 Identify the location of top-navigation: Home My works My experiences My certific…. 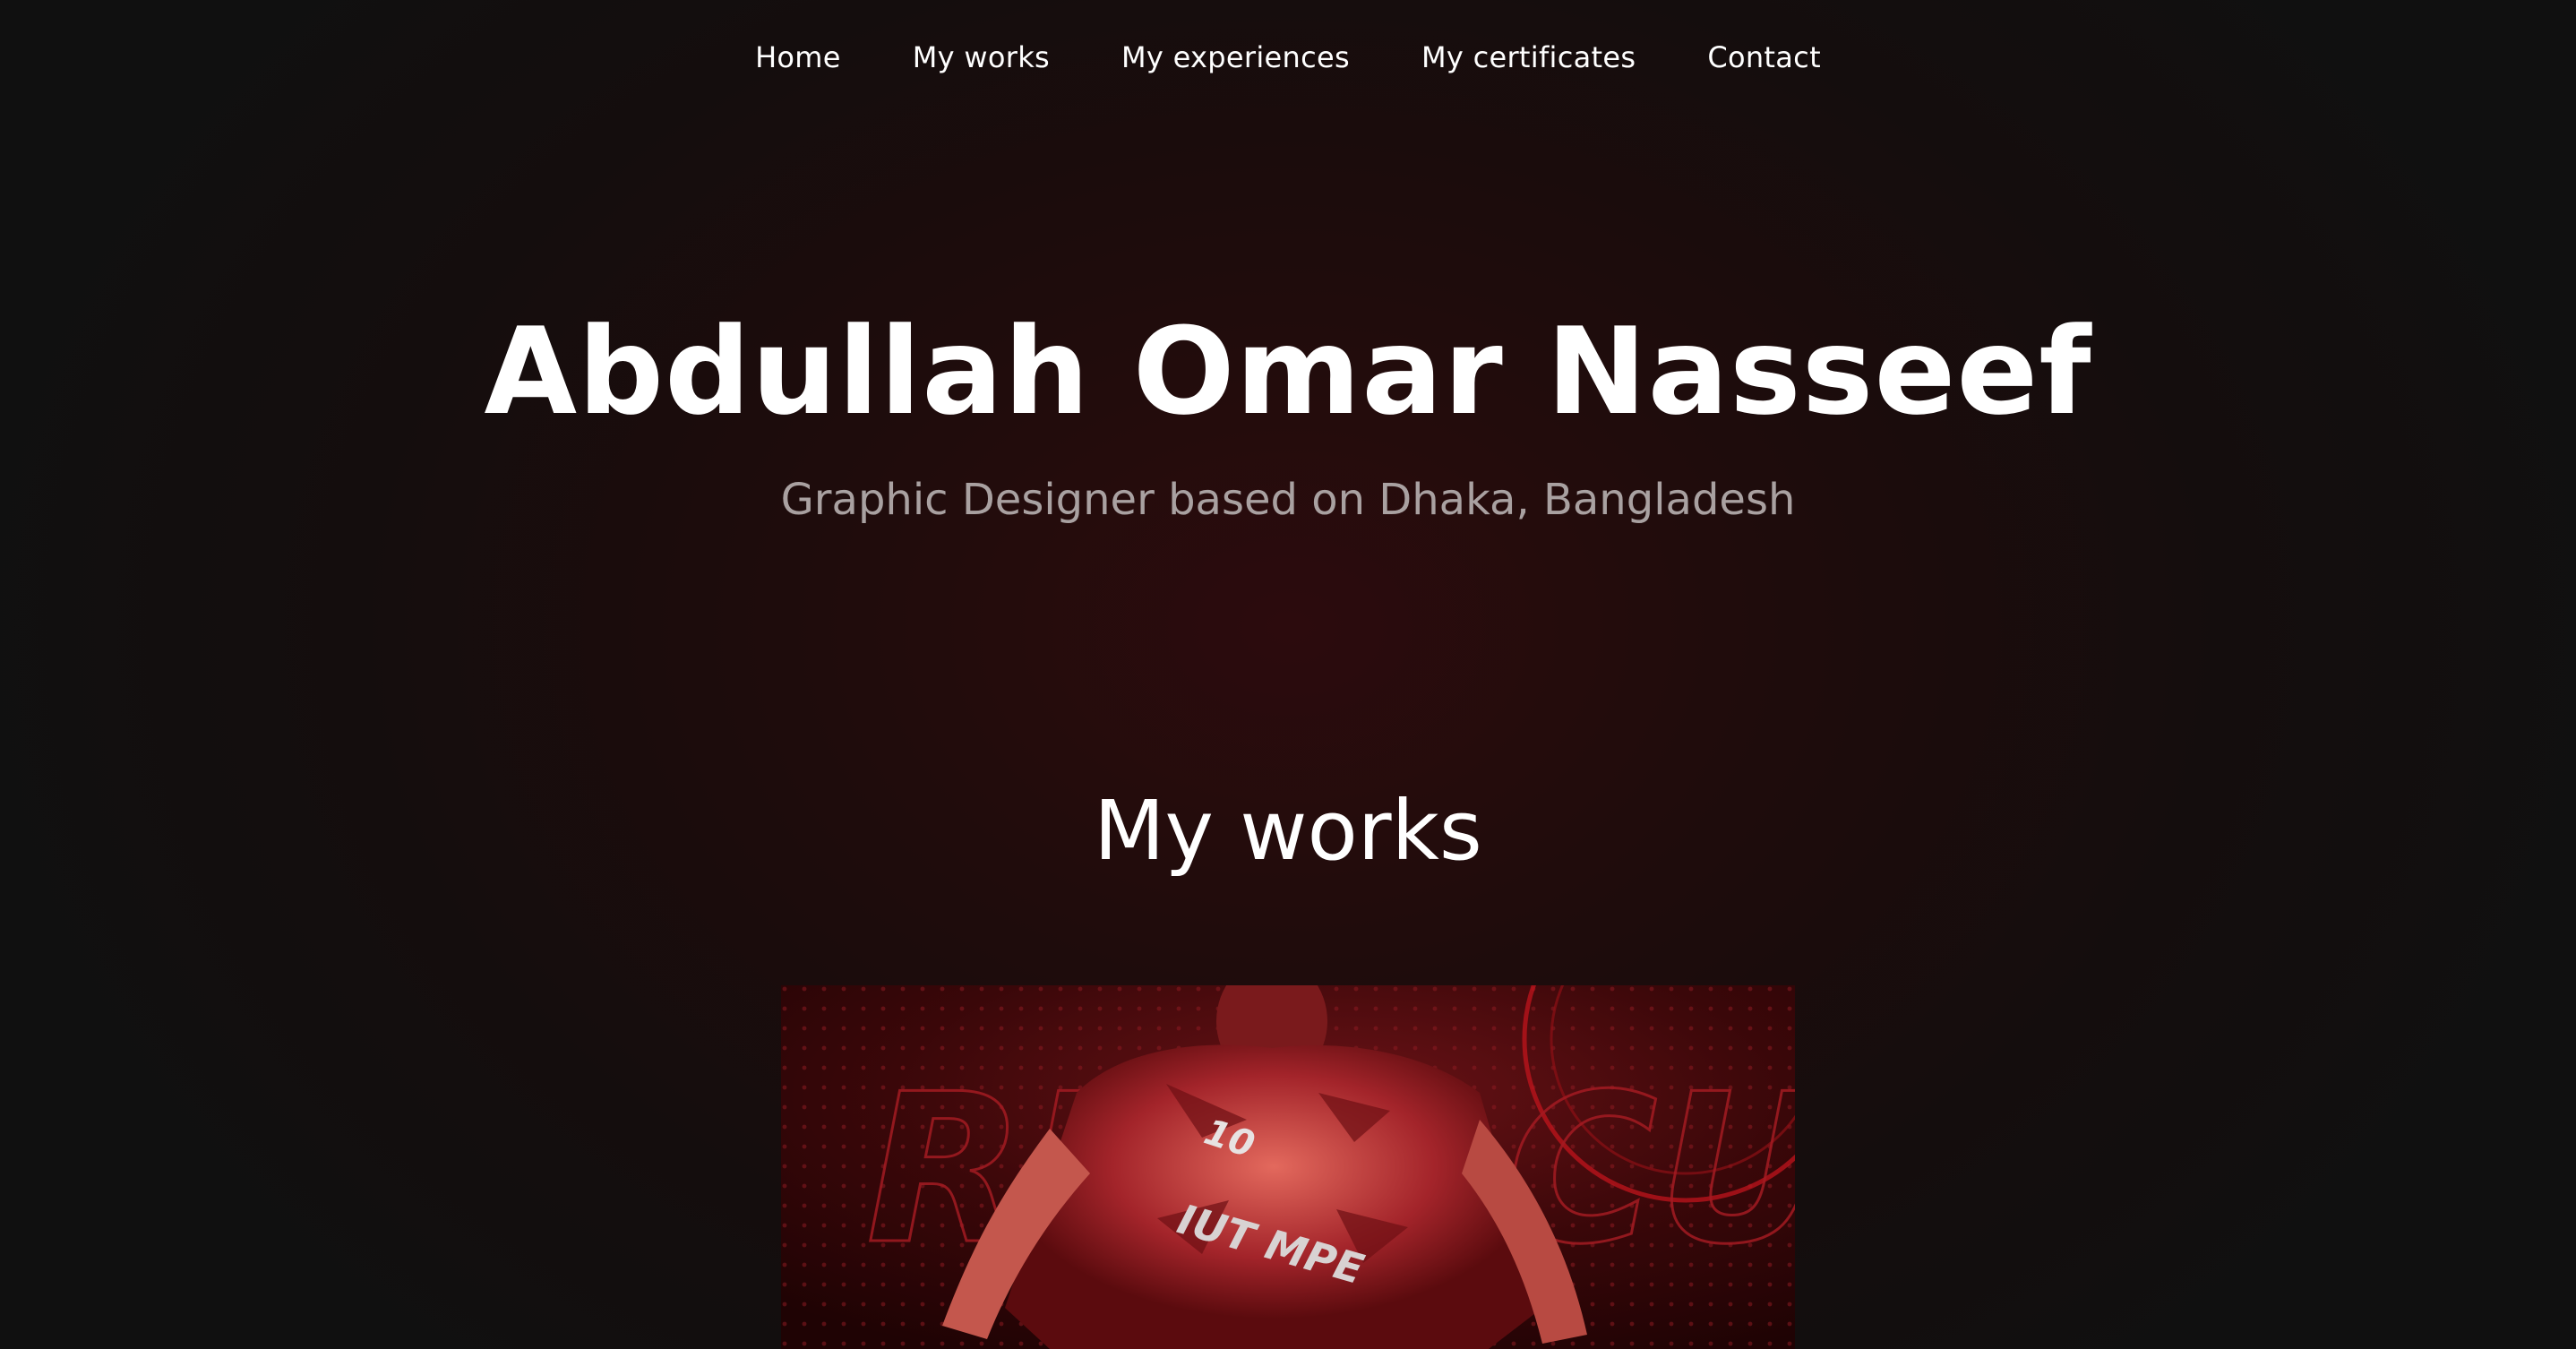
(1288, 57).